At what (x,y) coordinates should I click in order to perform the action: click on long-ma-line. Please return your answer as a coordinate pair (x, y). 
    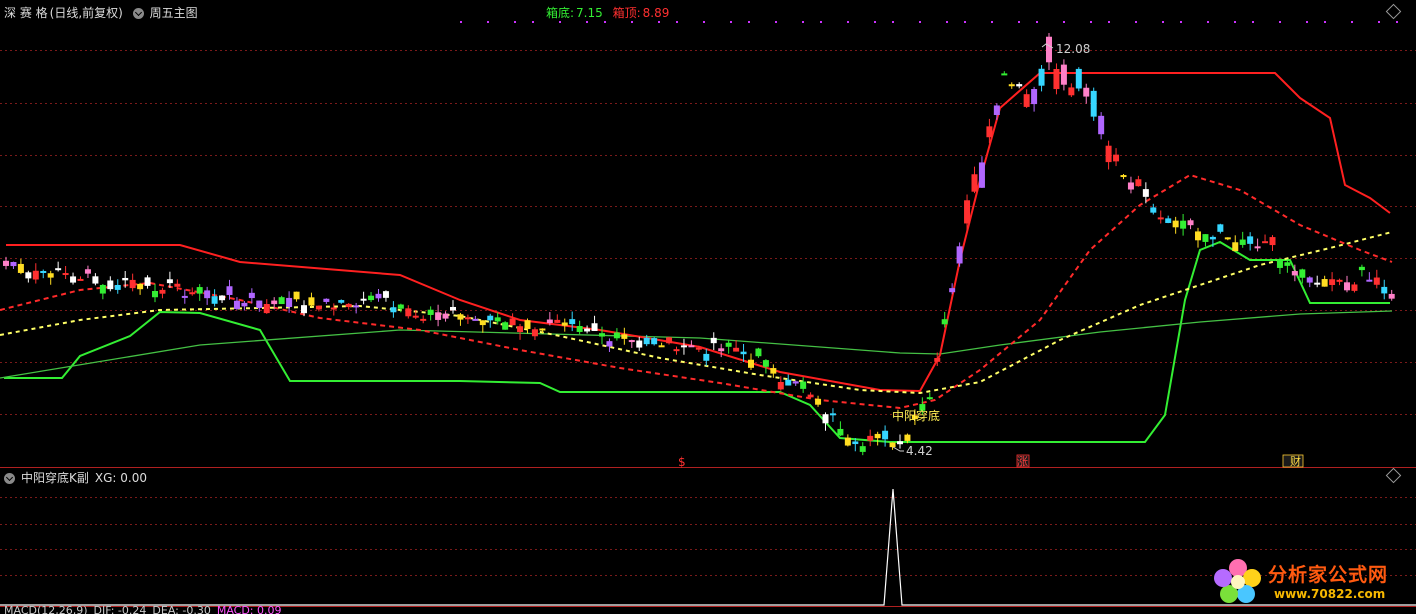
    Looking at the image, I should click on (696, 344).